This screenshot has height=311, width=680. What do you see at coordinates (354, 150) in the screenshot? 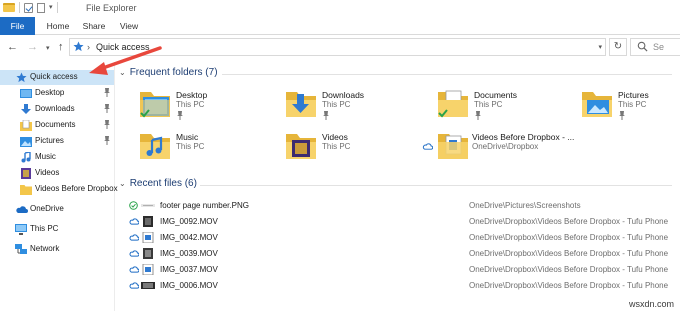
I see `folder-tile-videos: Videos This PC` at bounding box center [354, 150].